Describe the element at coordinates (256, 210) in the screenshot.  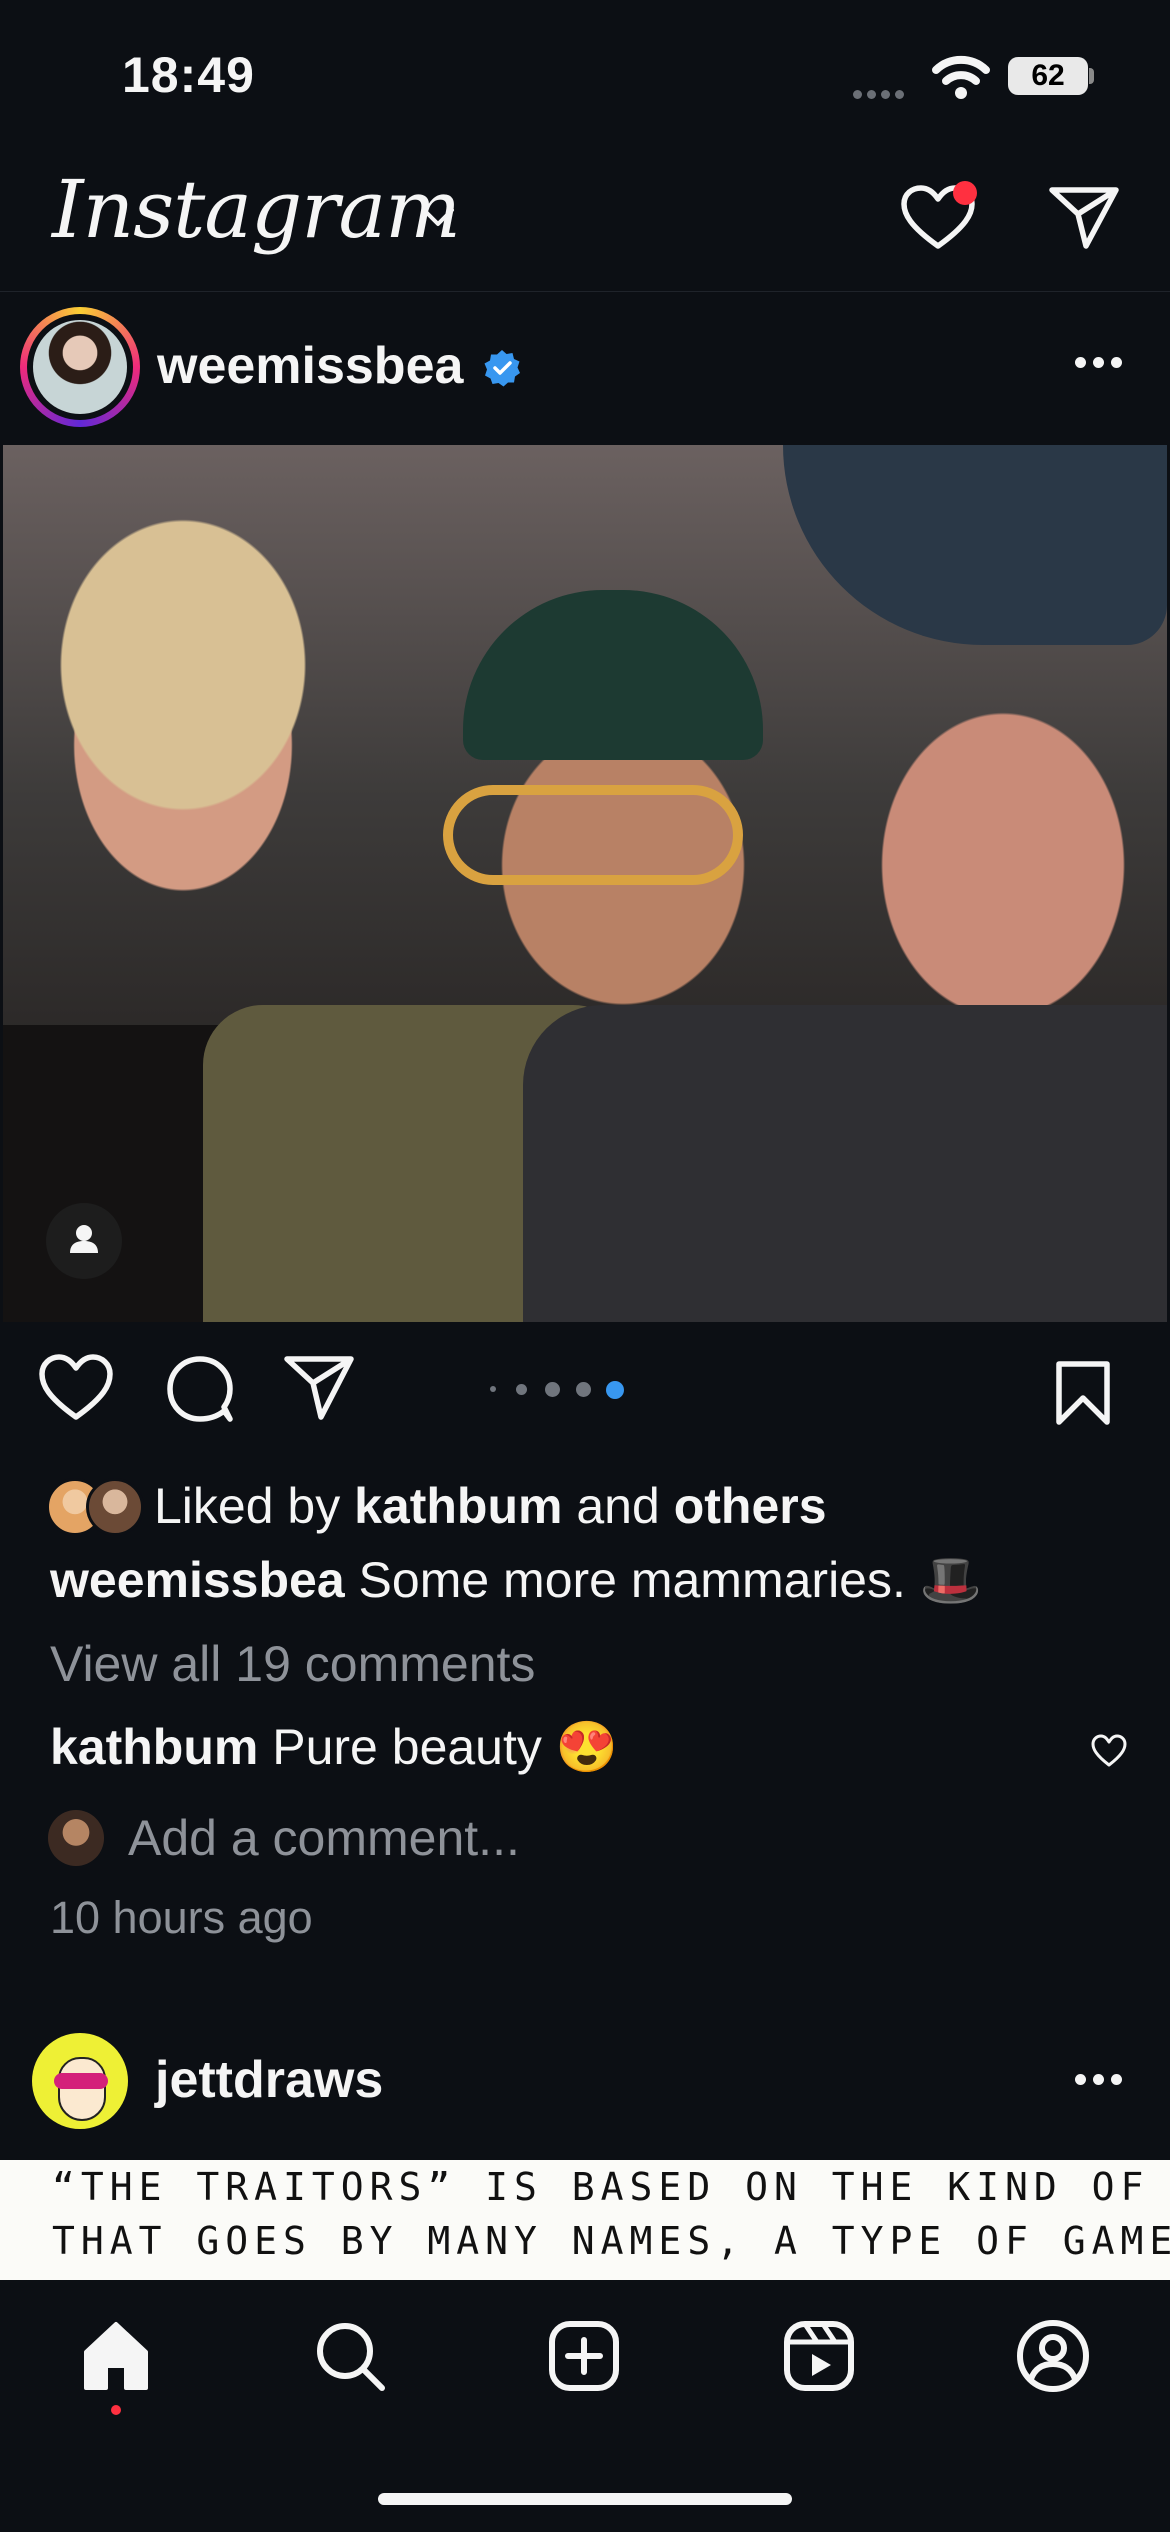
I see `instagram-logo: Instagram` at that location.